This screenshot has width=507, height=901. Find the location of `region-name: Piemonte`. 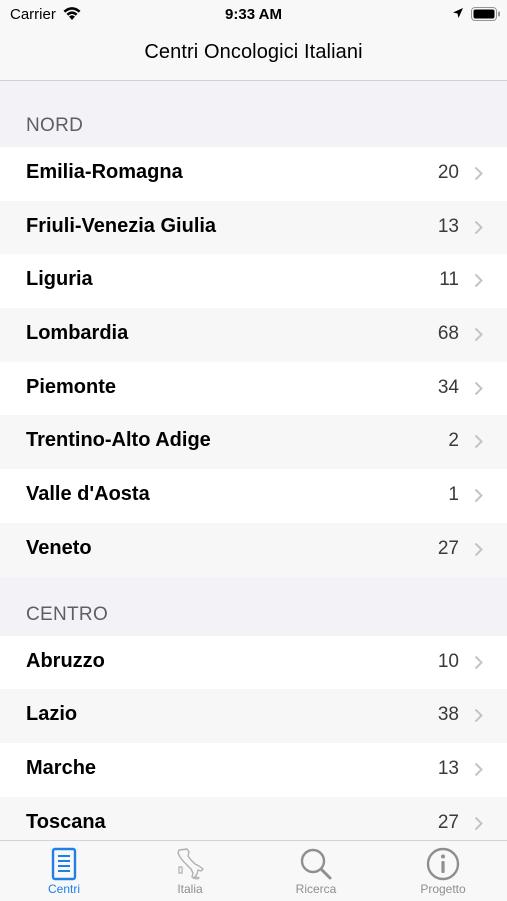

region-name: Piemonte is located at coordinates (71, 386).